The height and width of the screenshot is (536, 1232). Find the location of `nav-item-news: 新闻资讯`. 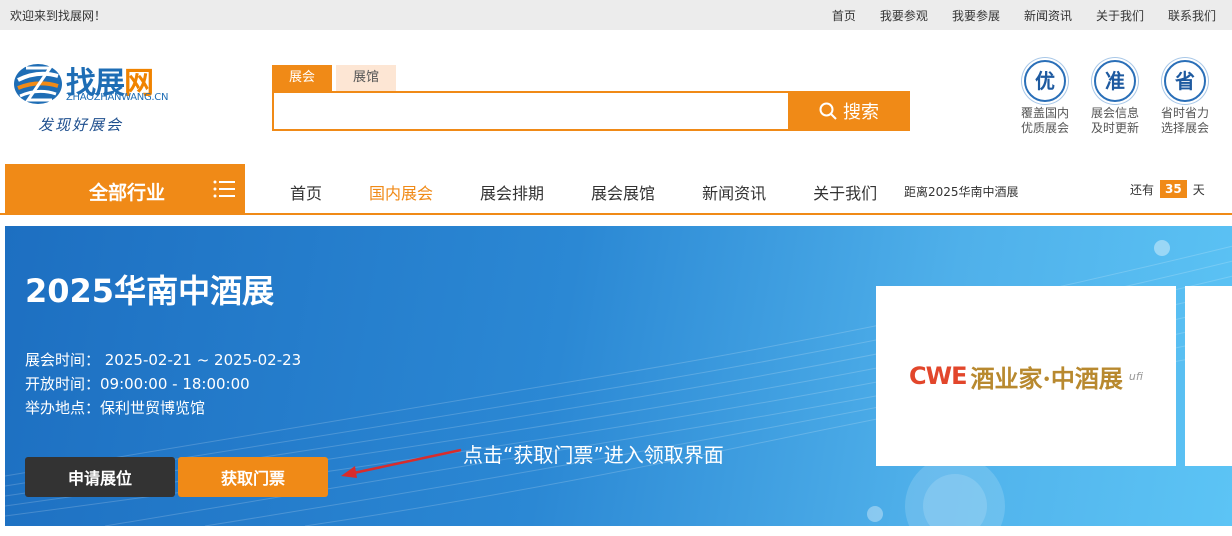

nav-item-news: 新闻资讯 is located at coordinates (734, 192).